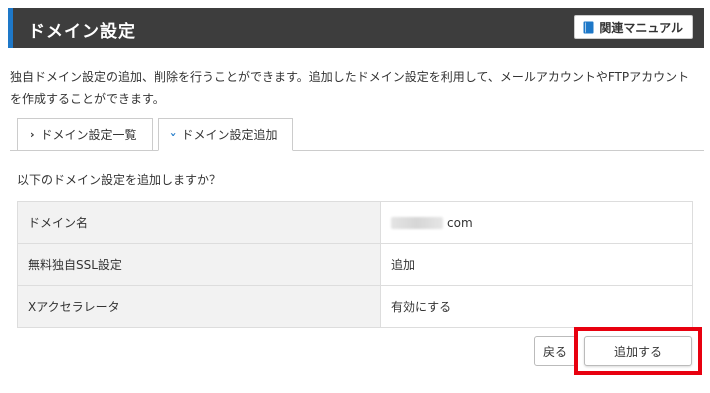  I want to click on row-label: ドメイン名, so click(199, 222).